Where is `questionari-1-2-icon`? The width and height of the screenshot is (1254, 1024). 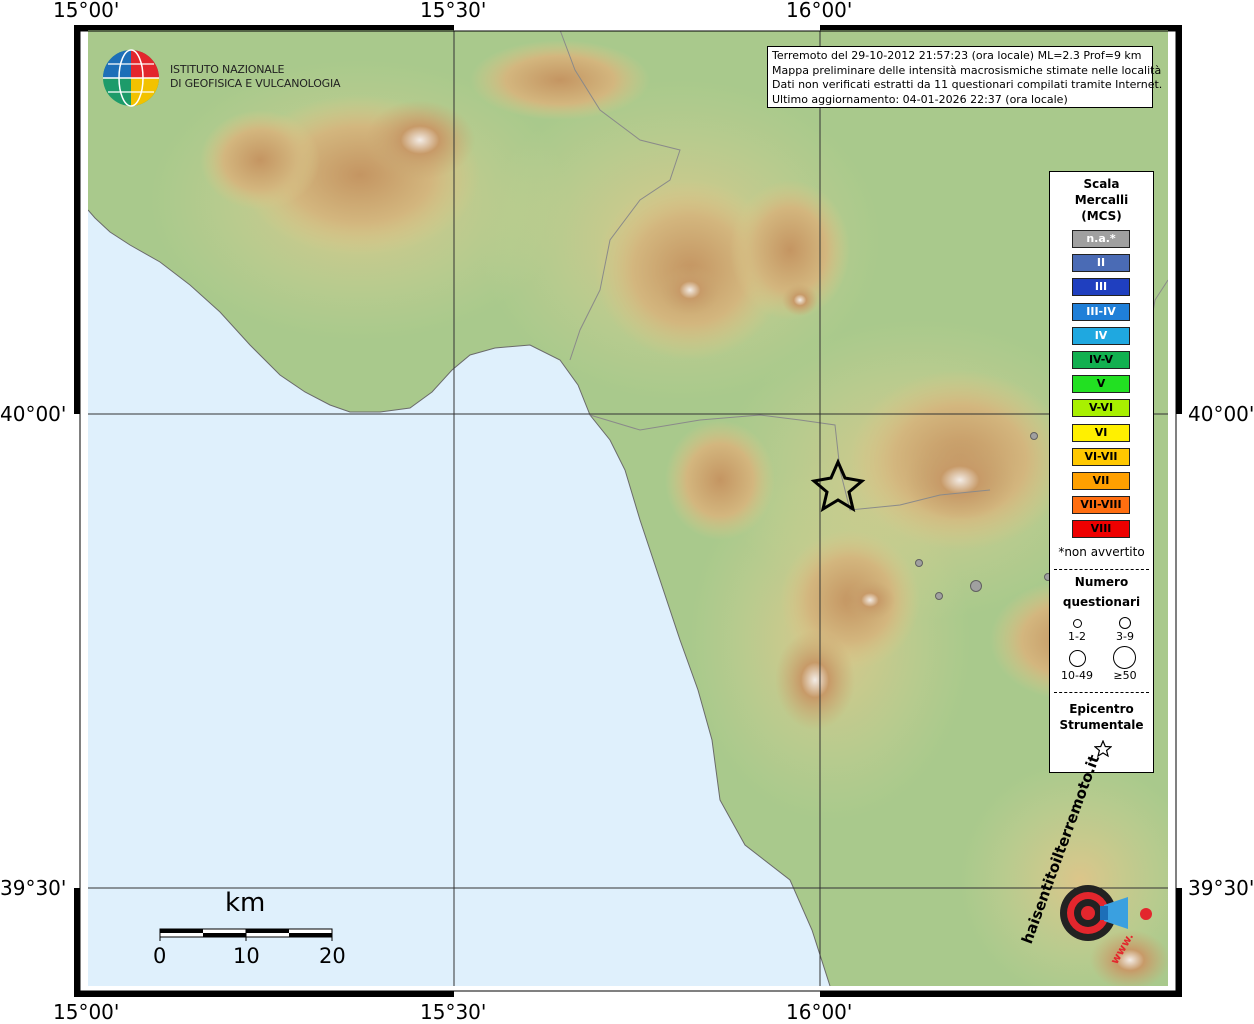
questionari-1-2-icon is located at coordinates (1077, 623).